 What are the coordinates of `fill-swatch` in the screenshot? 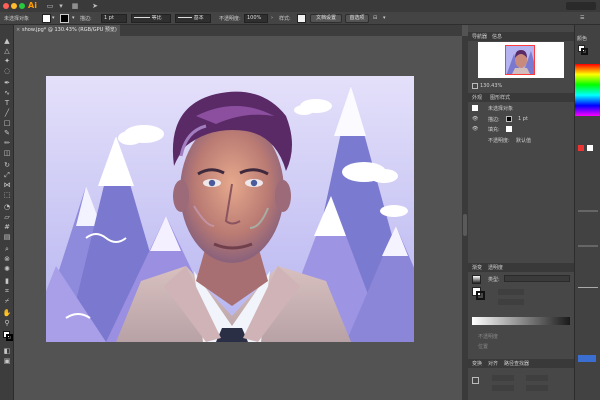 It's located at (46, 18).